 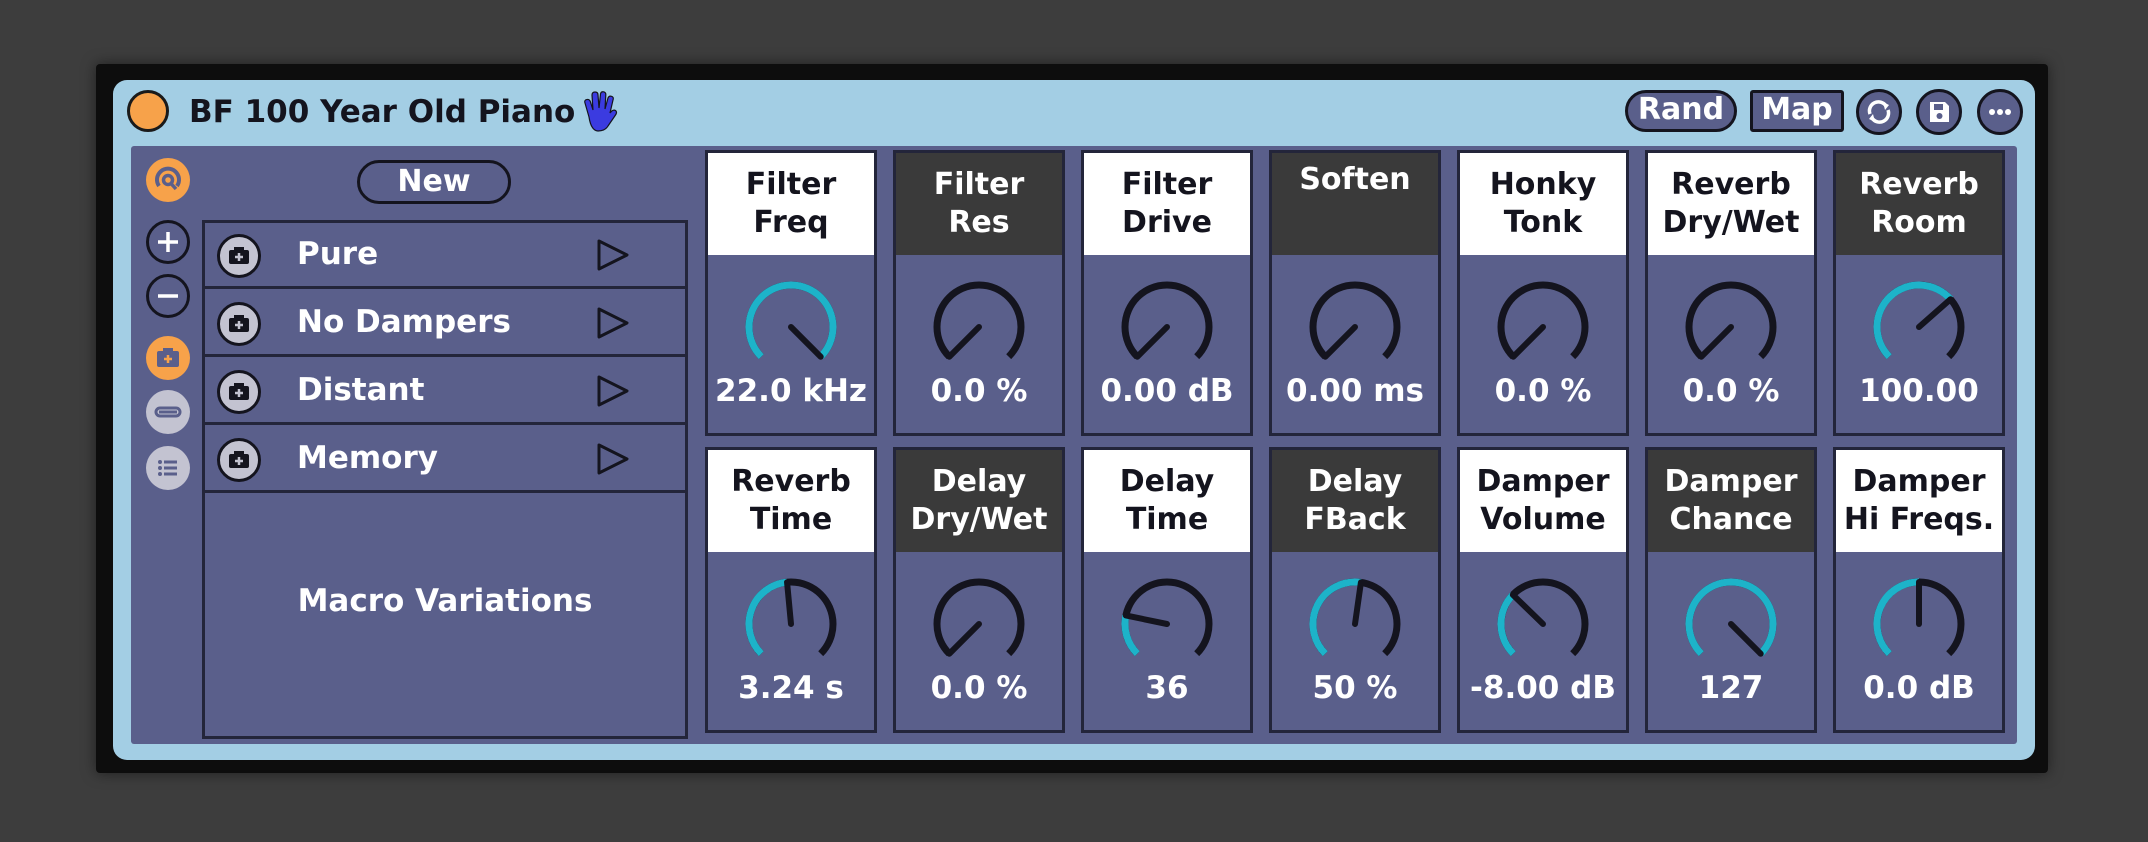 What do you see at coordinates (1797, 111) in the screenshot?
I see `map-button: Map` at bounding box center [1797, 111].